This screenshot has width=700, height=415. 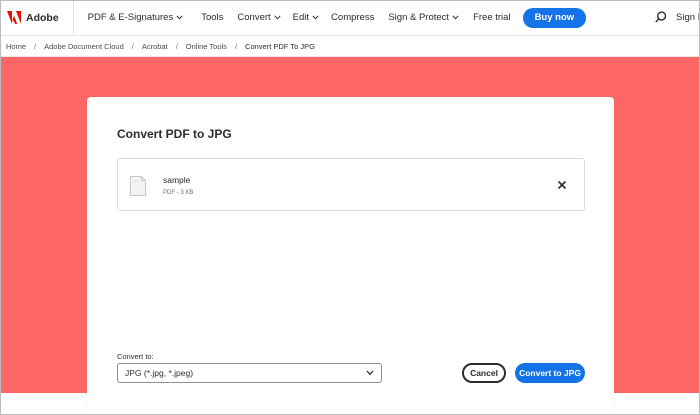 What do you see at coordinates (562, 185) in the screenshot?
I see `close-icon` at bounding box center [562, 185].